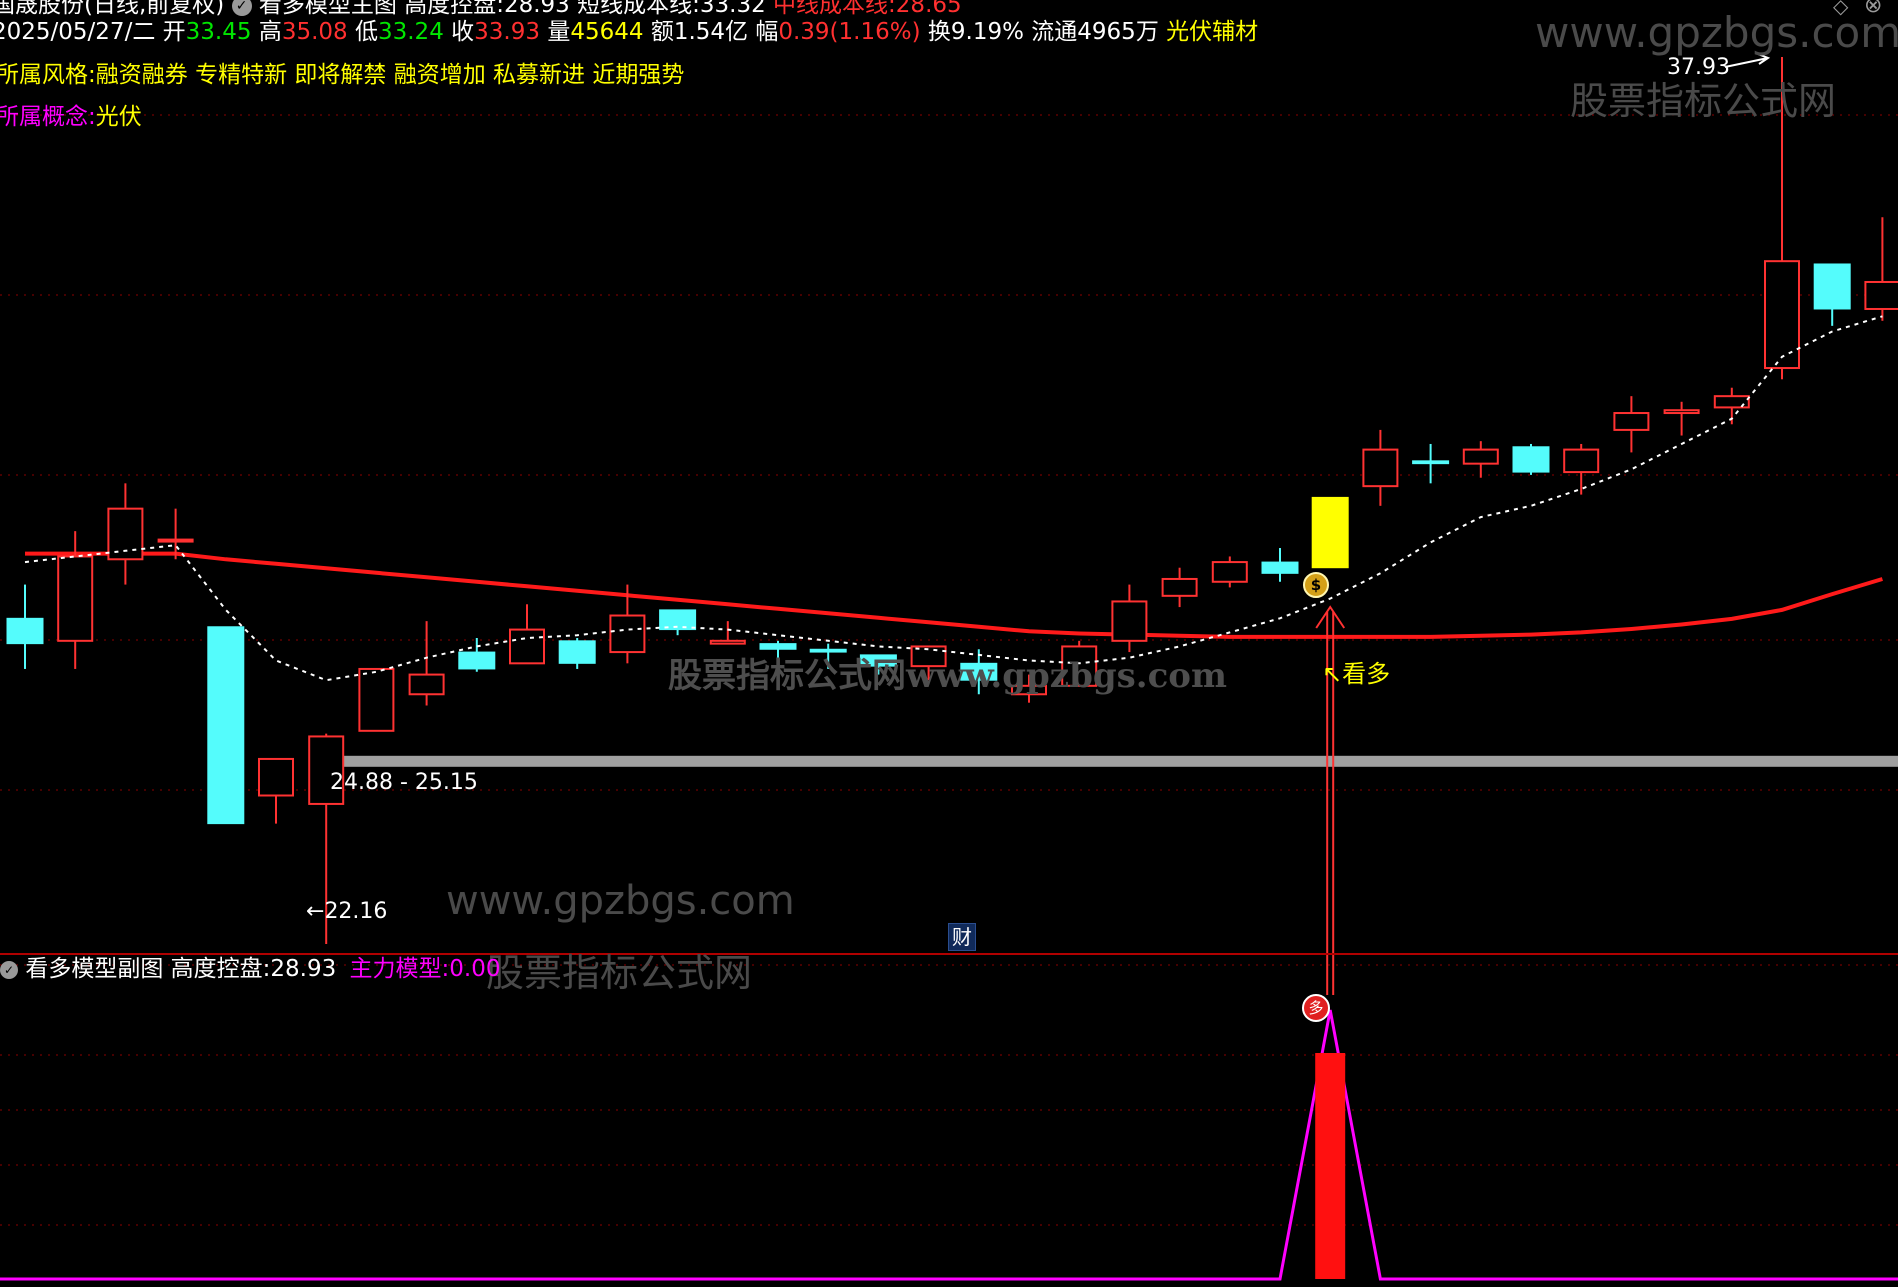 The width and height of the screenshot is (1898, 1287). I want to click on quote-date: 2025/05/27/二, so click(78, 32).